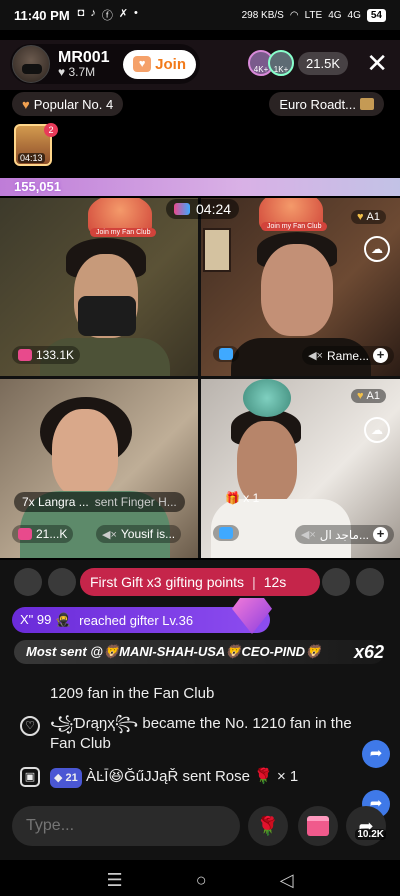  What do you see at coordinates (376, 754) in the screenshot?
I see `share-icon: ➦` at bounding box center [376, 754].